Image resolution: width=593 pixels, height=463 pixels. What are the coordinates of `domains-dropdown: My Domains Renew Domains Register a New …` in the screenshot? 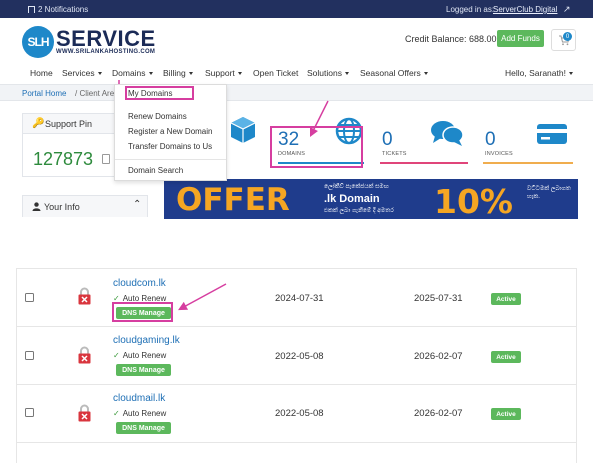 It's located at (170, 132).